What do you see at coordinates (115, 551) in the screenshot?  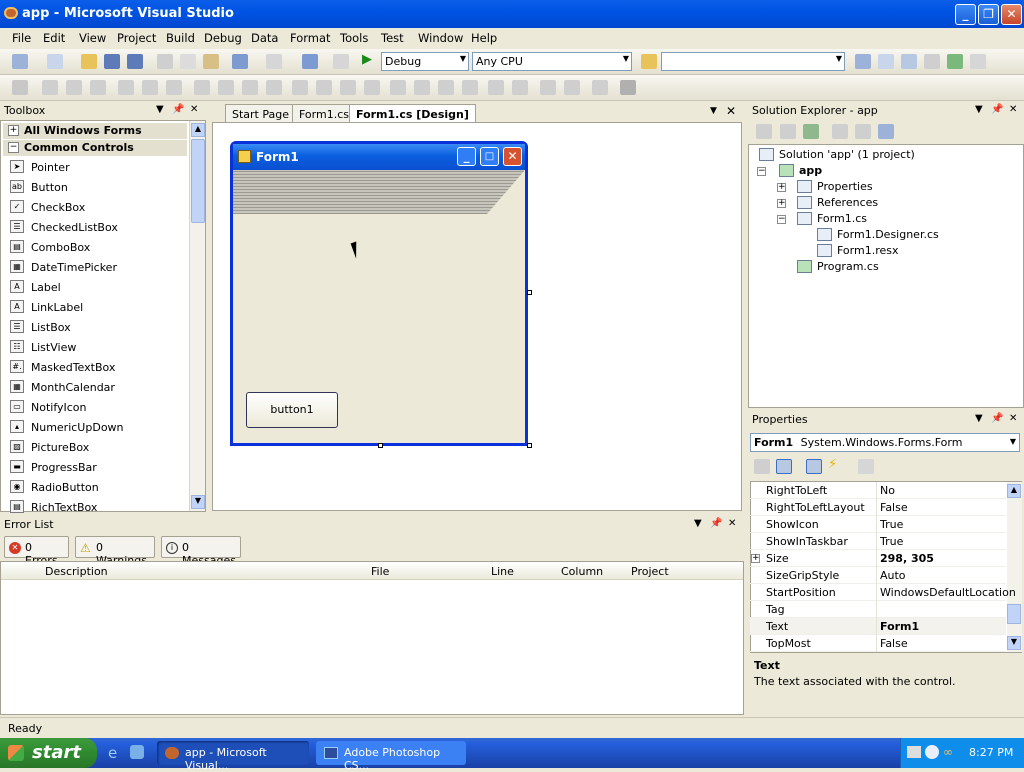 I see `warnings-filter-button: ⚠0 Warnings` at bounding box center [115, 551].